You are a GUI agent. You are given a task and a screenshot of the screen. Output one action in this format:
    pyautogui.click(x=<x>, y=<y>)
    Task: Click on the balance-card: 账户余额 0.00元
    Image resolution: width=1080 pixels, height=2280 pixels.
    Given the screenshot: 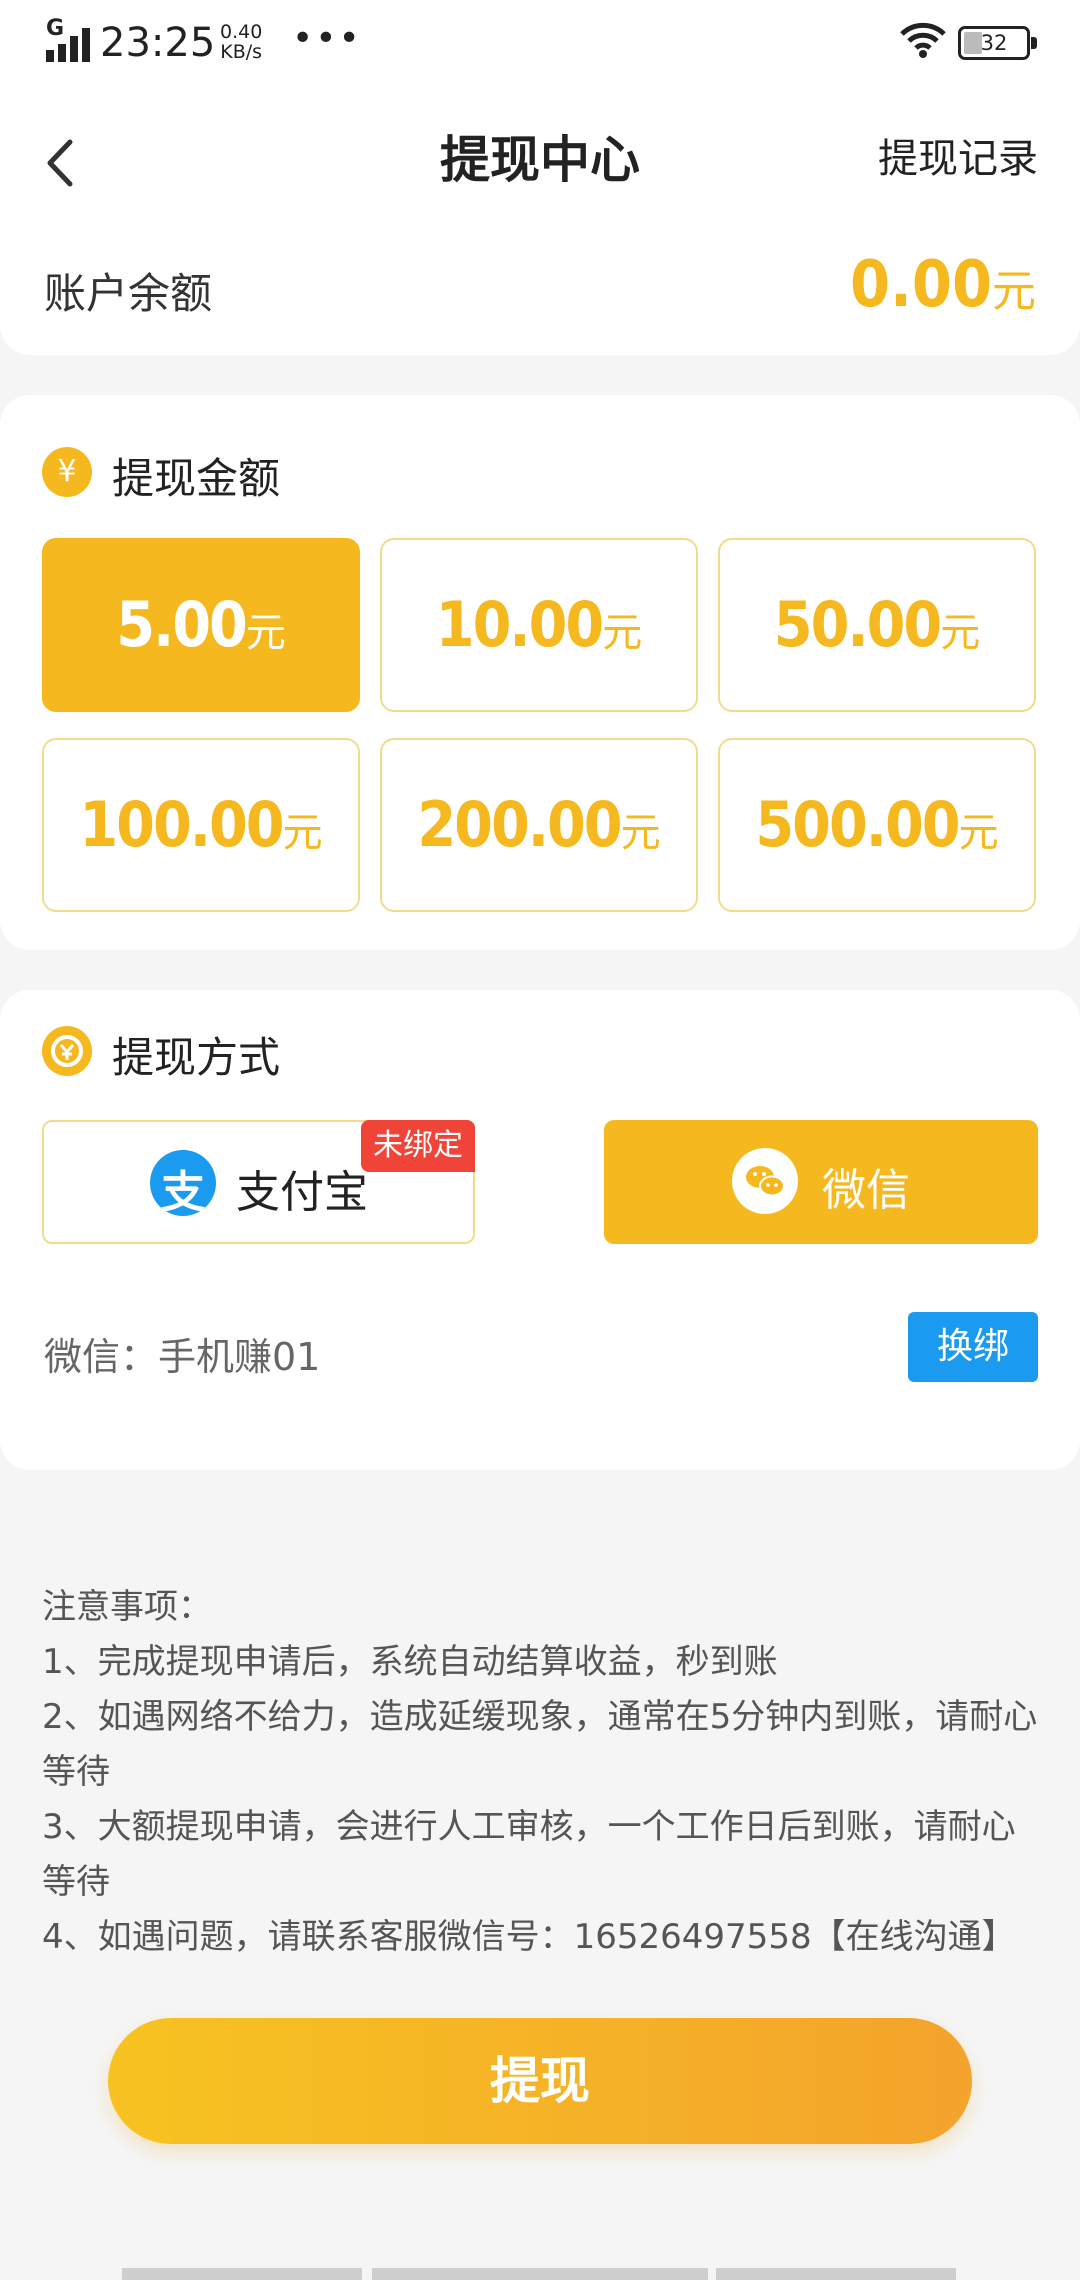 What is the action you would take?
    pyautogui.click(x=540, y=292)
    